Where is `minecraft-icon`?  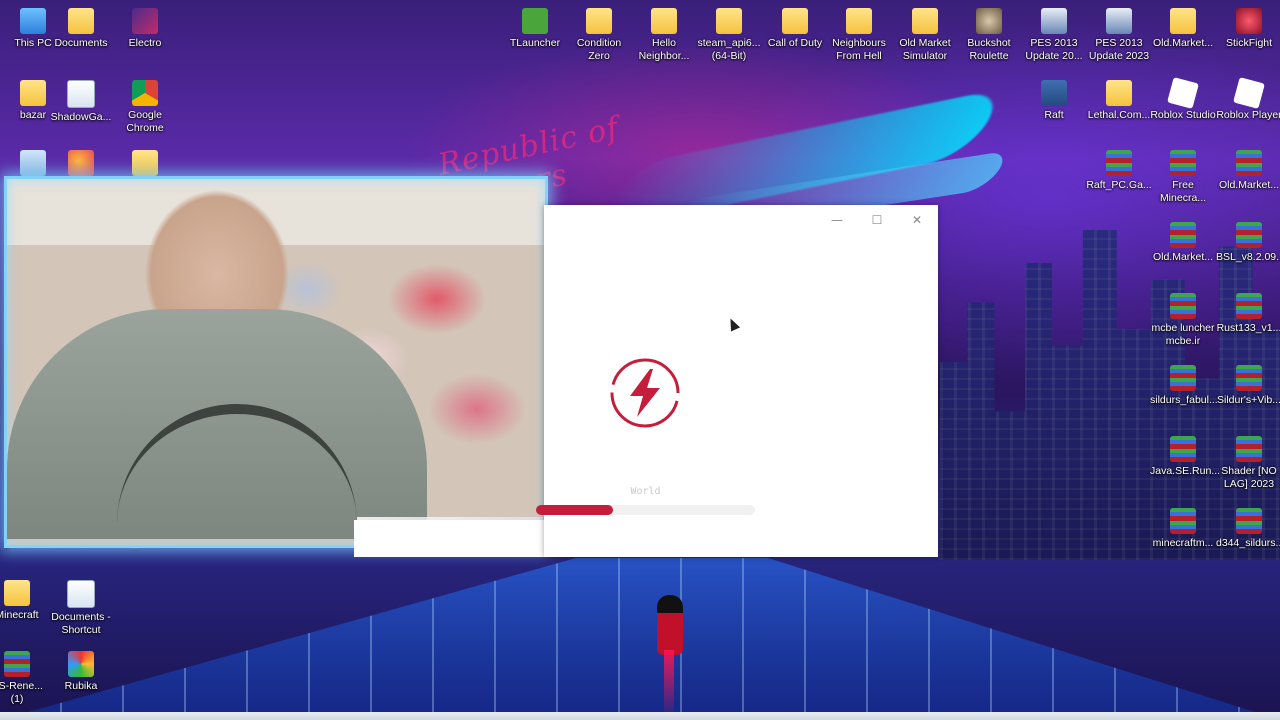
minecraft-icon is located at coordinates (17, 593).